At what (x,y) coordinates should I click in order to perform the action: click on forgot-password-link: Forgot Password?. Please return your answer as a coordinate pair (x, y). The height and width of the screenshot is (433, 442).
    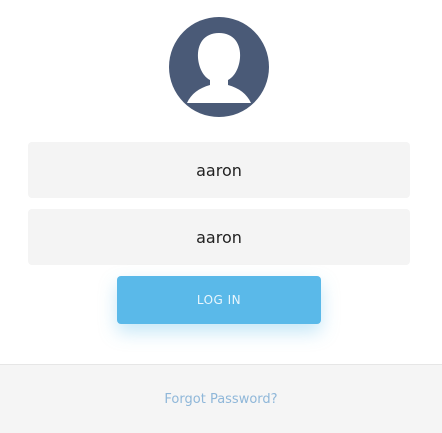
    Looking at the image, I should click on (221, 399).